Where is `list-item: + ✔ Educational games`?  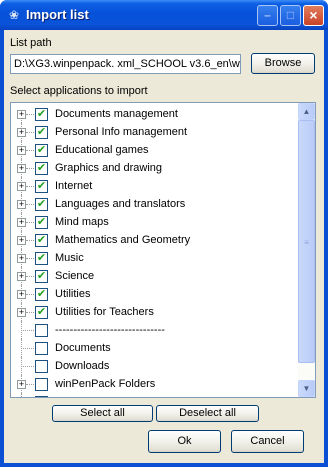
list-item: + ✔ Educational games is located at coordinates (154, 150).